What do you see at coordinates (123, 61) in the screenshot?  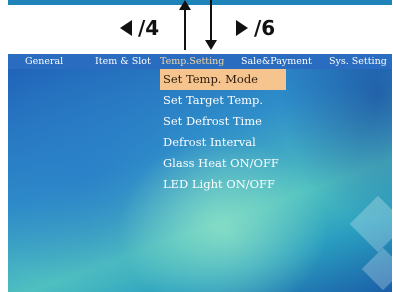 I see `tab-item-slot: Item & Slot` at bounding box center [123, 61].